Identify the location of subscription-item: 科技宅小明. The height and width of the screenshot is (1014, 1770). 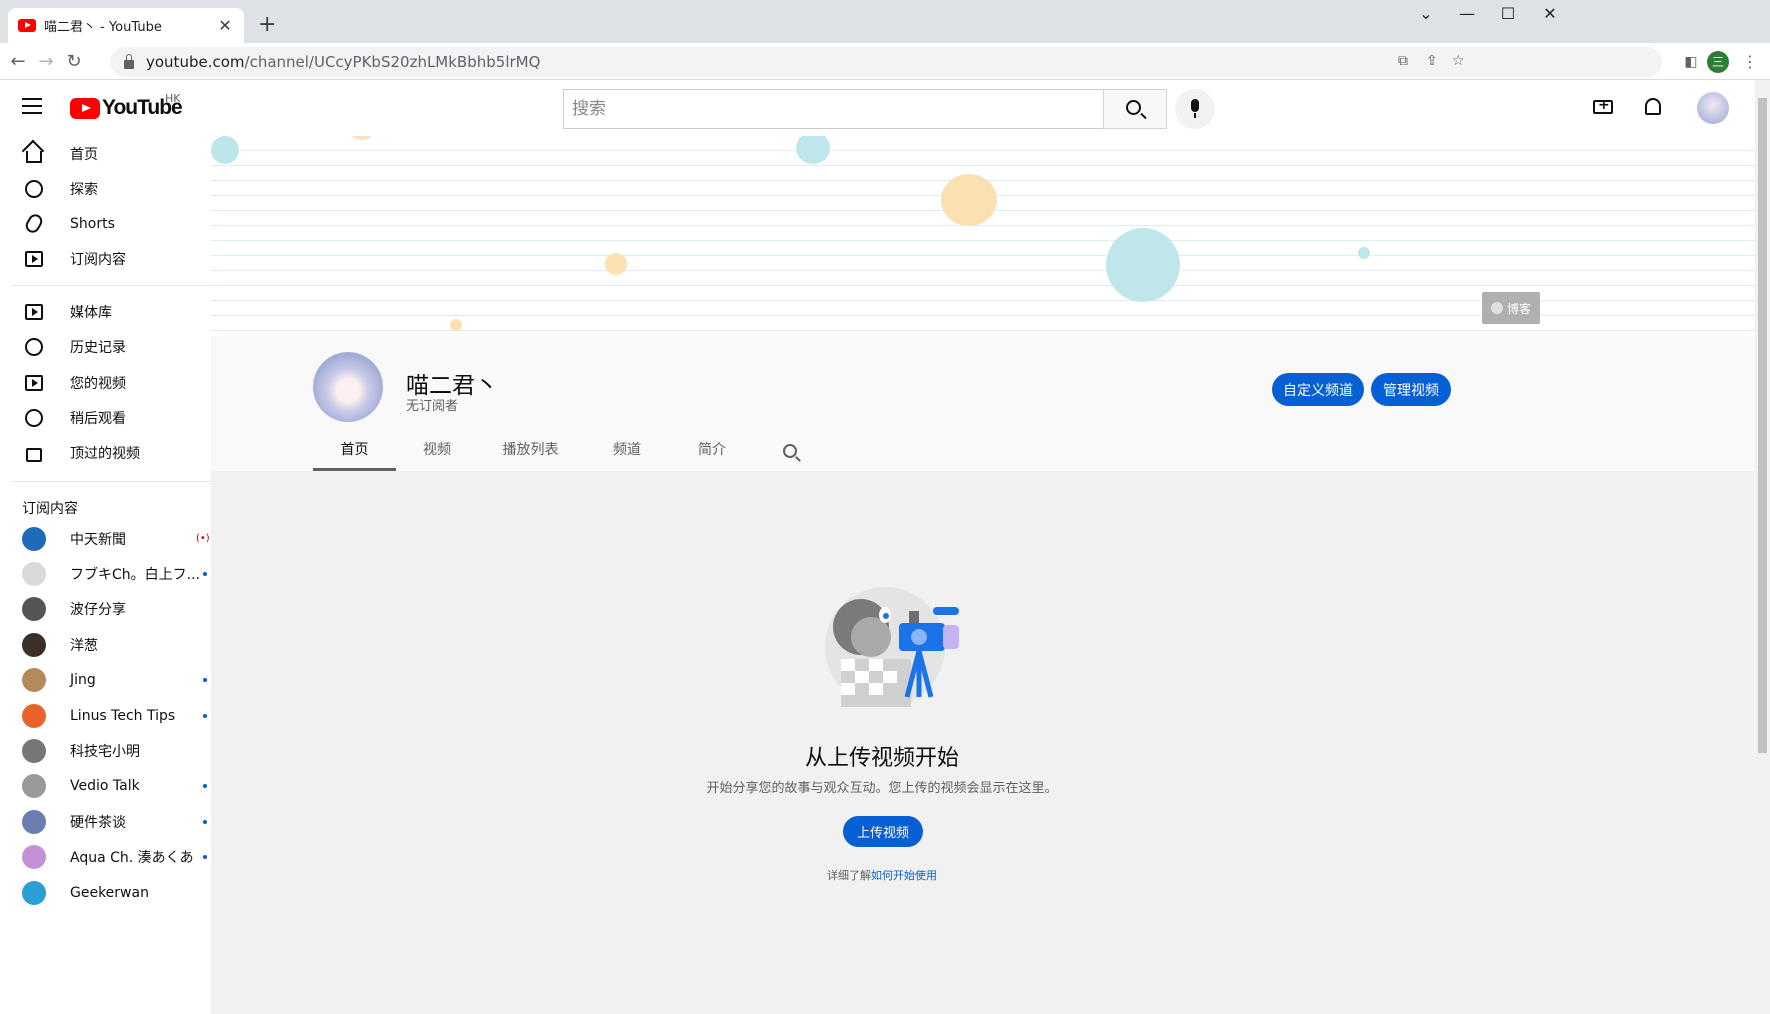
(105, 750).